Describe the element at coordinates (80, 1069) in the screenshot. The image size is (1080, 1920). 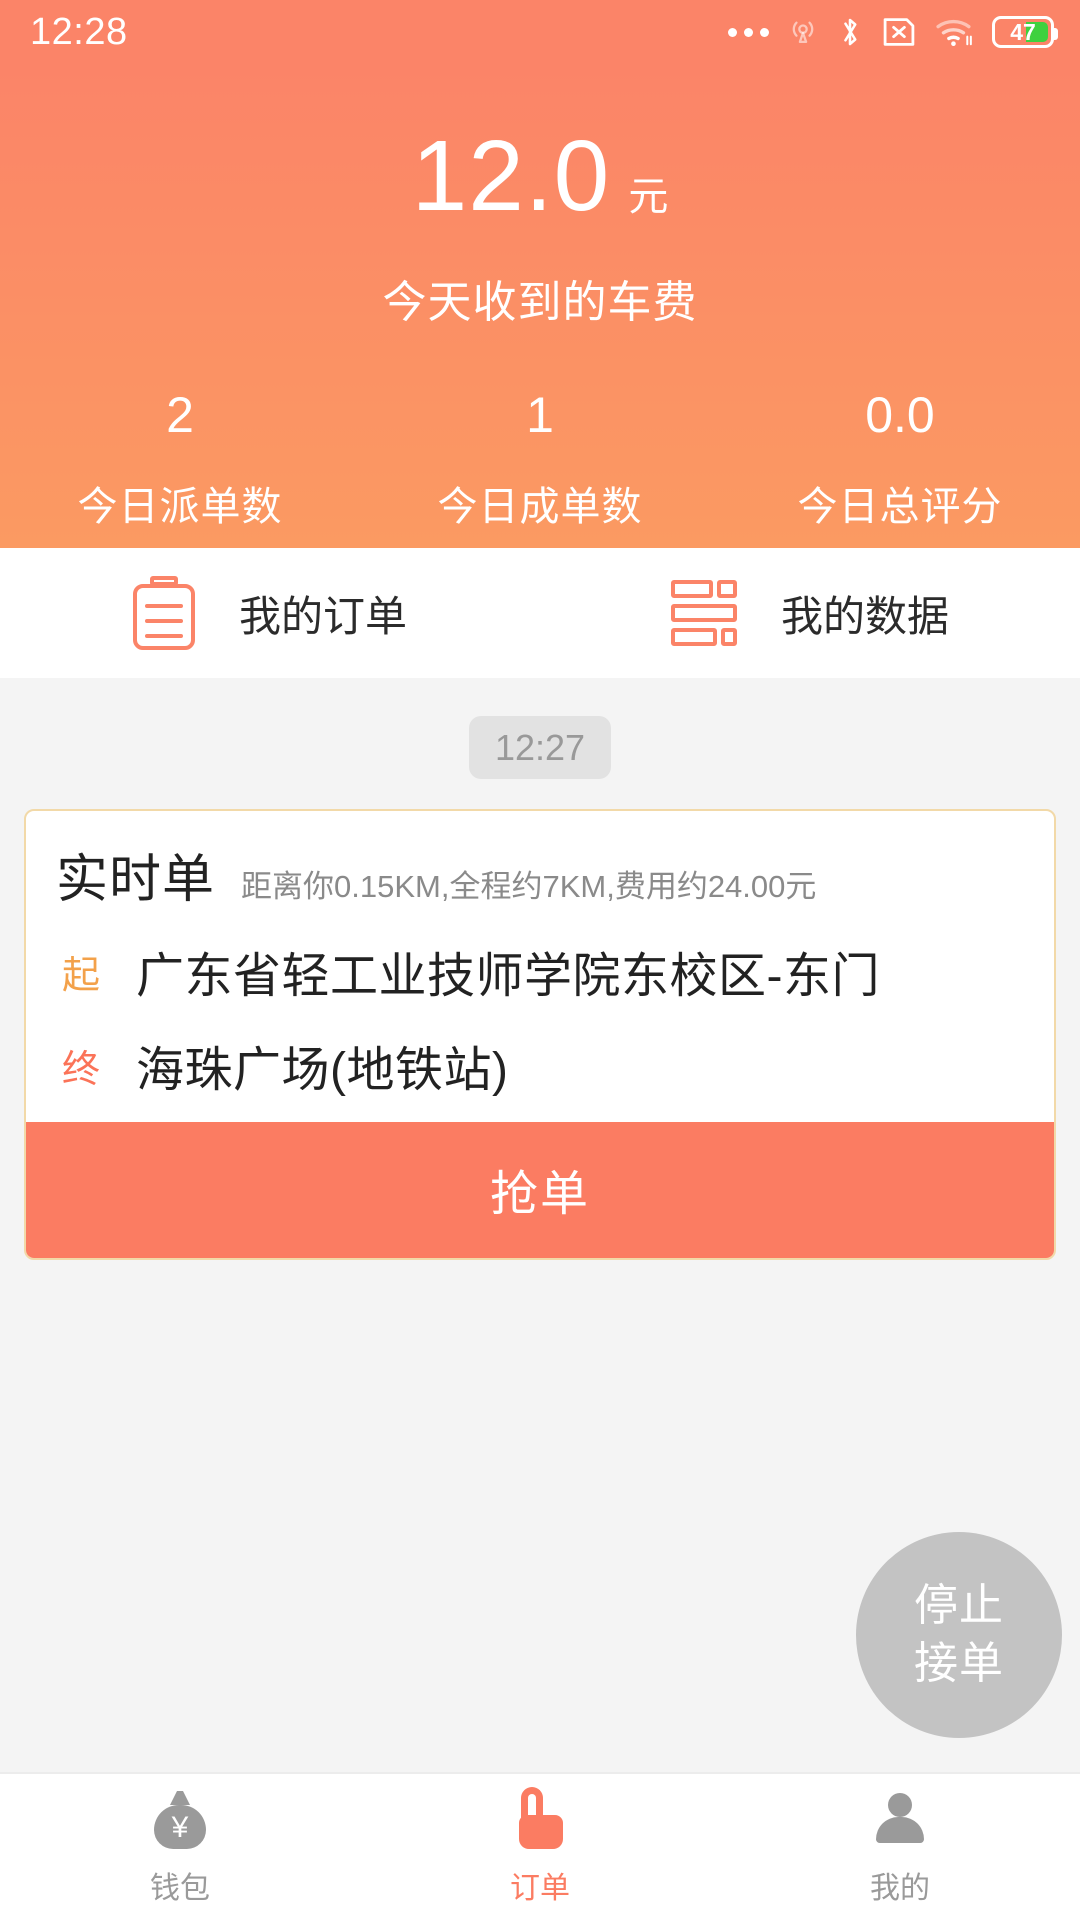
I see `end-tag: 终` at that location.